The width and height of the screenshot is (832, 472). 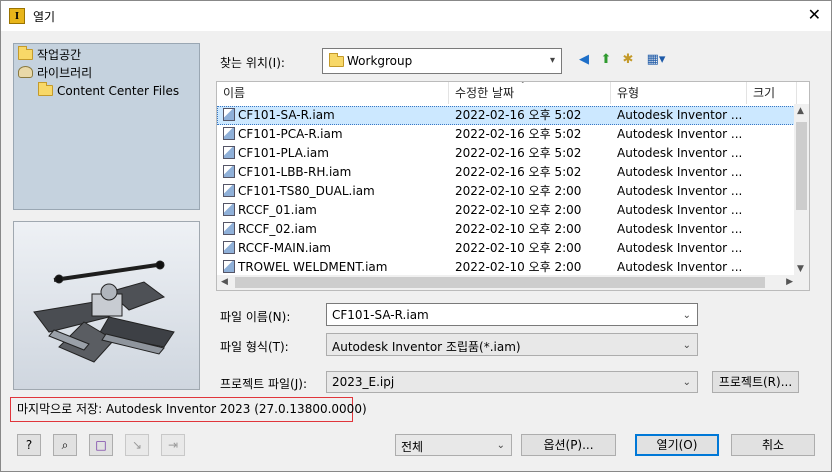 I want to click on file-name-cell: CF101-TS80_DUAL.iam, so click(x=335, y=191).